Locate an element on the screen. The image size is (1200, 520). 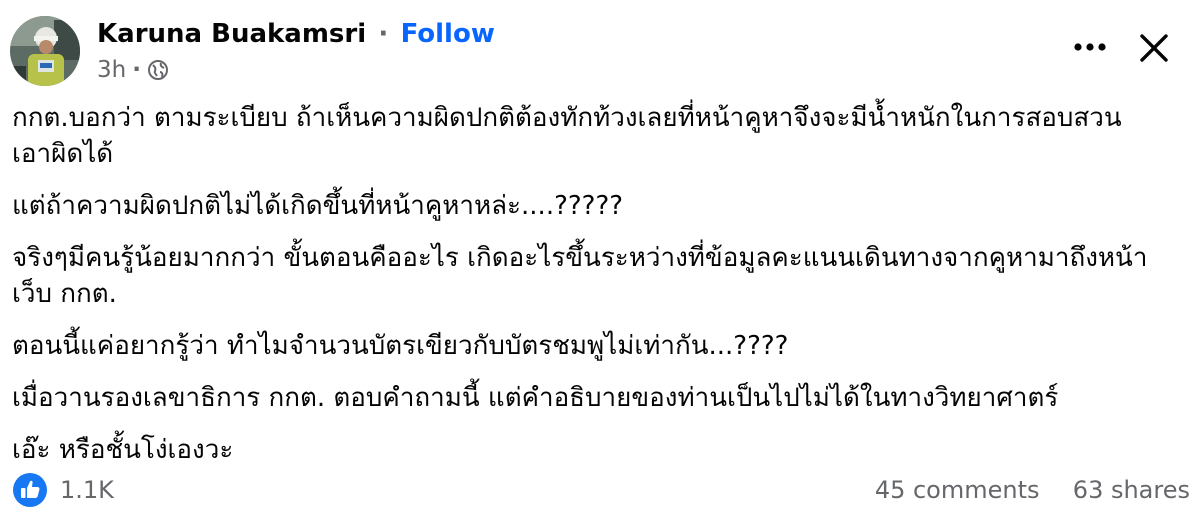
close-icon is located at coordinates (1154, 48).